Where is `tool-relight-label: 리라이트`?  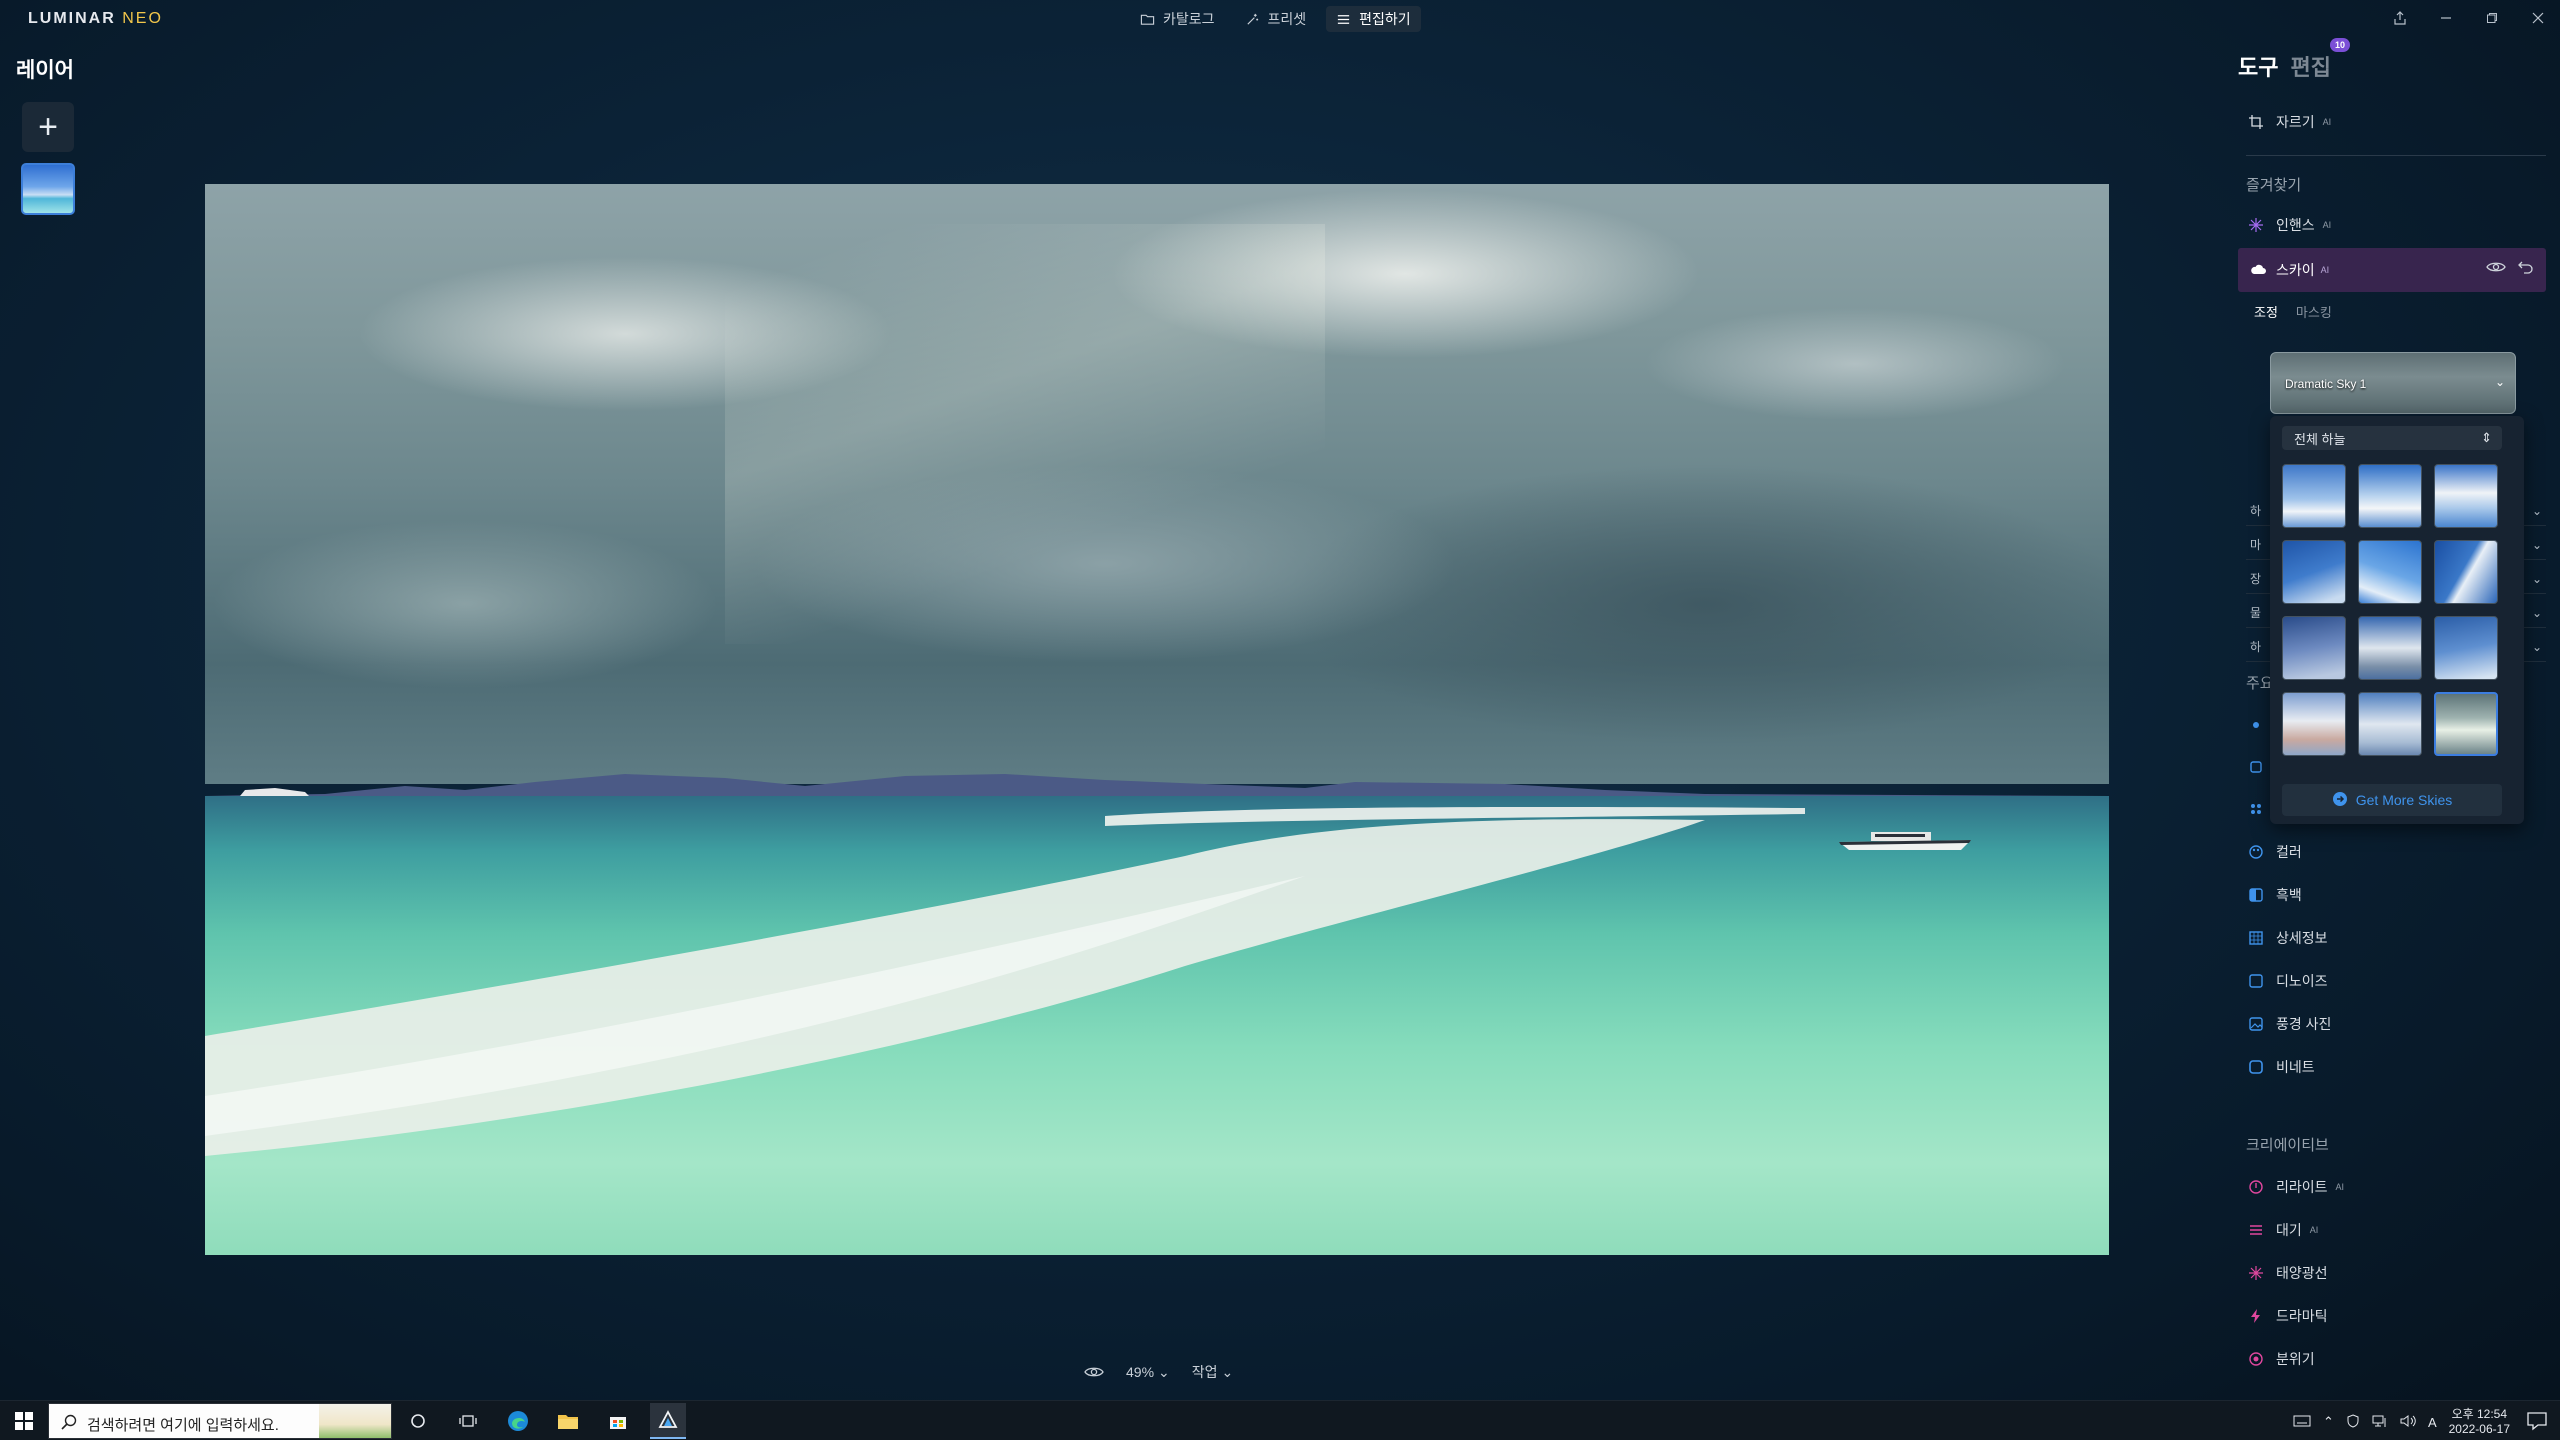 tool-relight-label: 리라이트 is located at coordinates (2302, 1187).